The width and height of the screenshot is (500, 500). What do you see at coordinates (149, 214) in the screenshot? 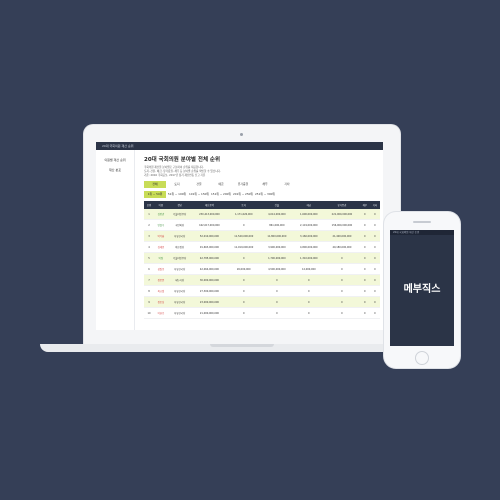
I see `cell-rank: 1` at bounding box center [149, 214].